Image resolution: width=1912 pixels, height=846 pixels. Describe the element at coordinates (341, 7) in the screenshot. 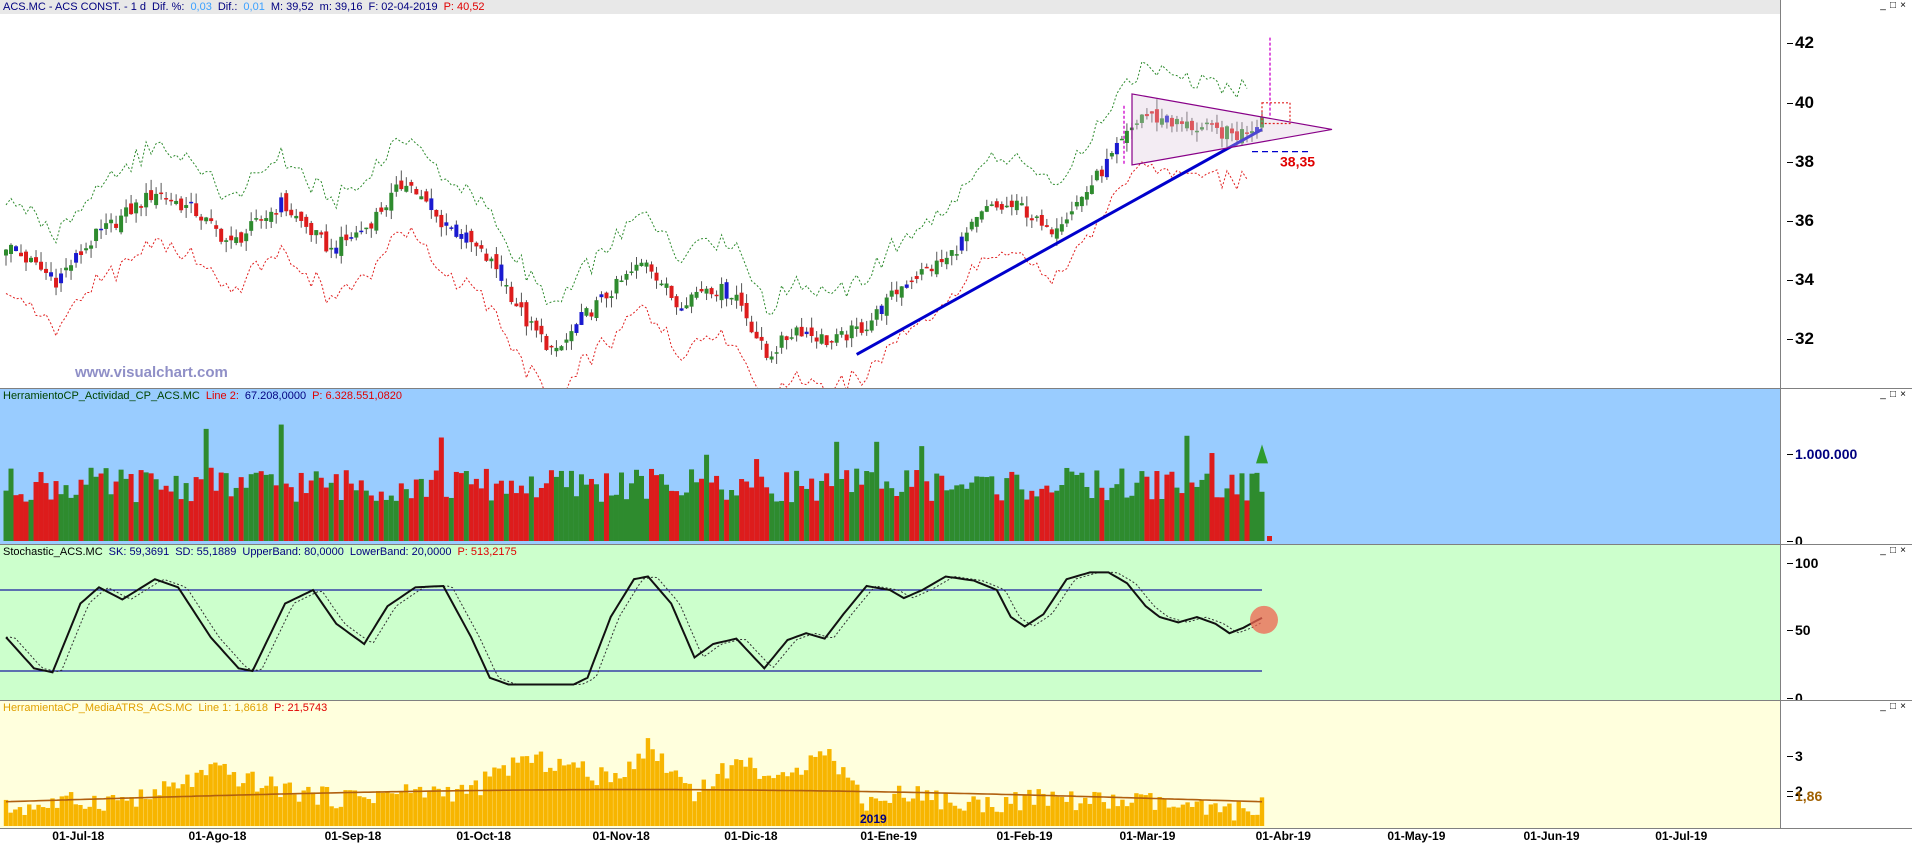

I see `header-field: m: 39,16` at that location.